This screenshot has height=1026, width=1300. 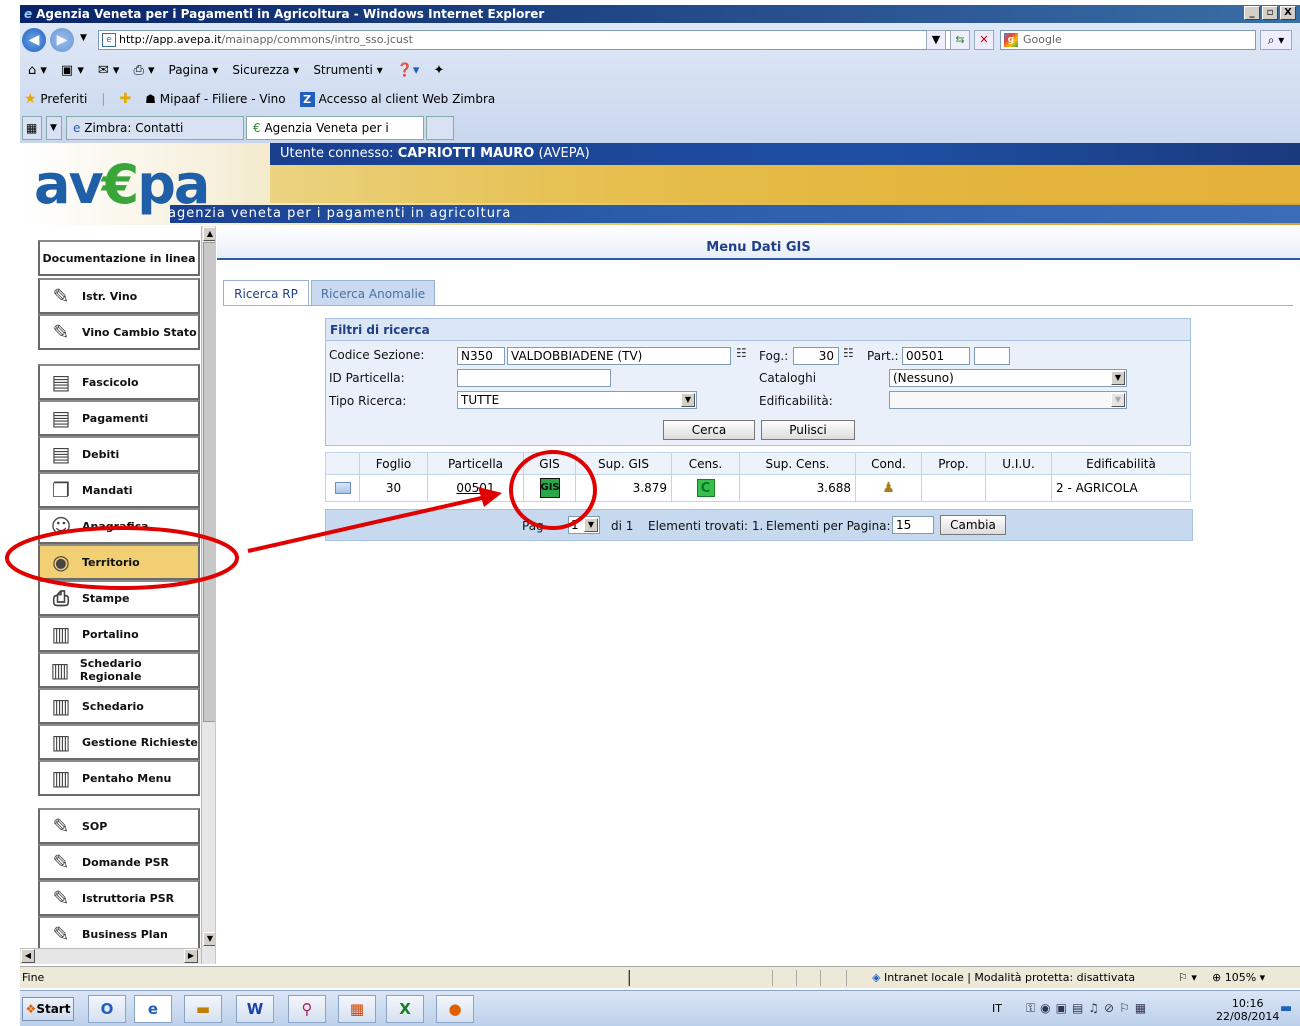 What do you see at coordinates (549, 488) in the screenshot?
I see `gis-icon: GIS` at bounding box center [549, 488].